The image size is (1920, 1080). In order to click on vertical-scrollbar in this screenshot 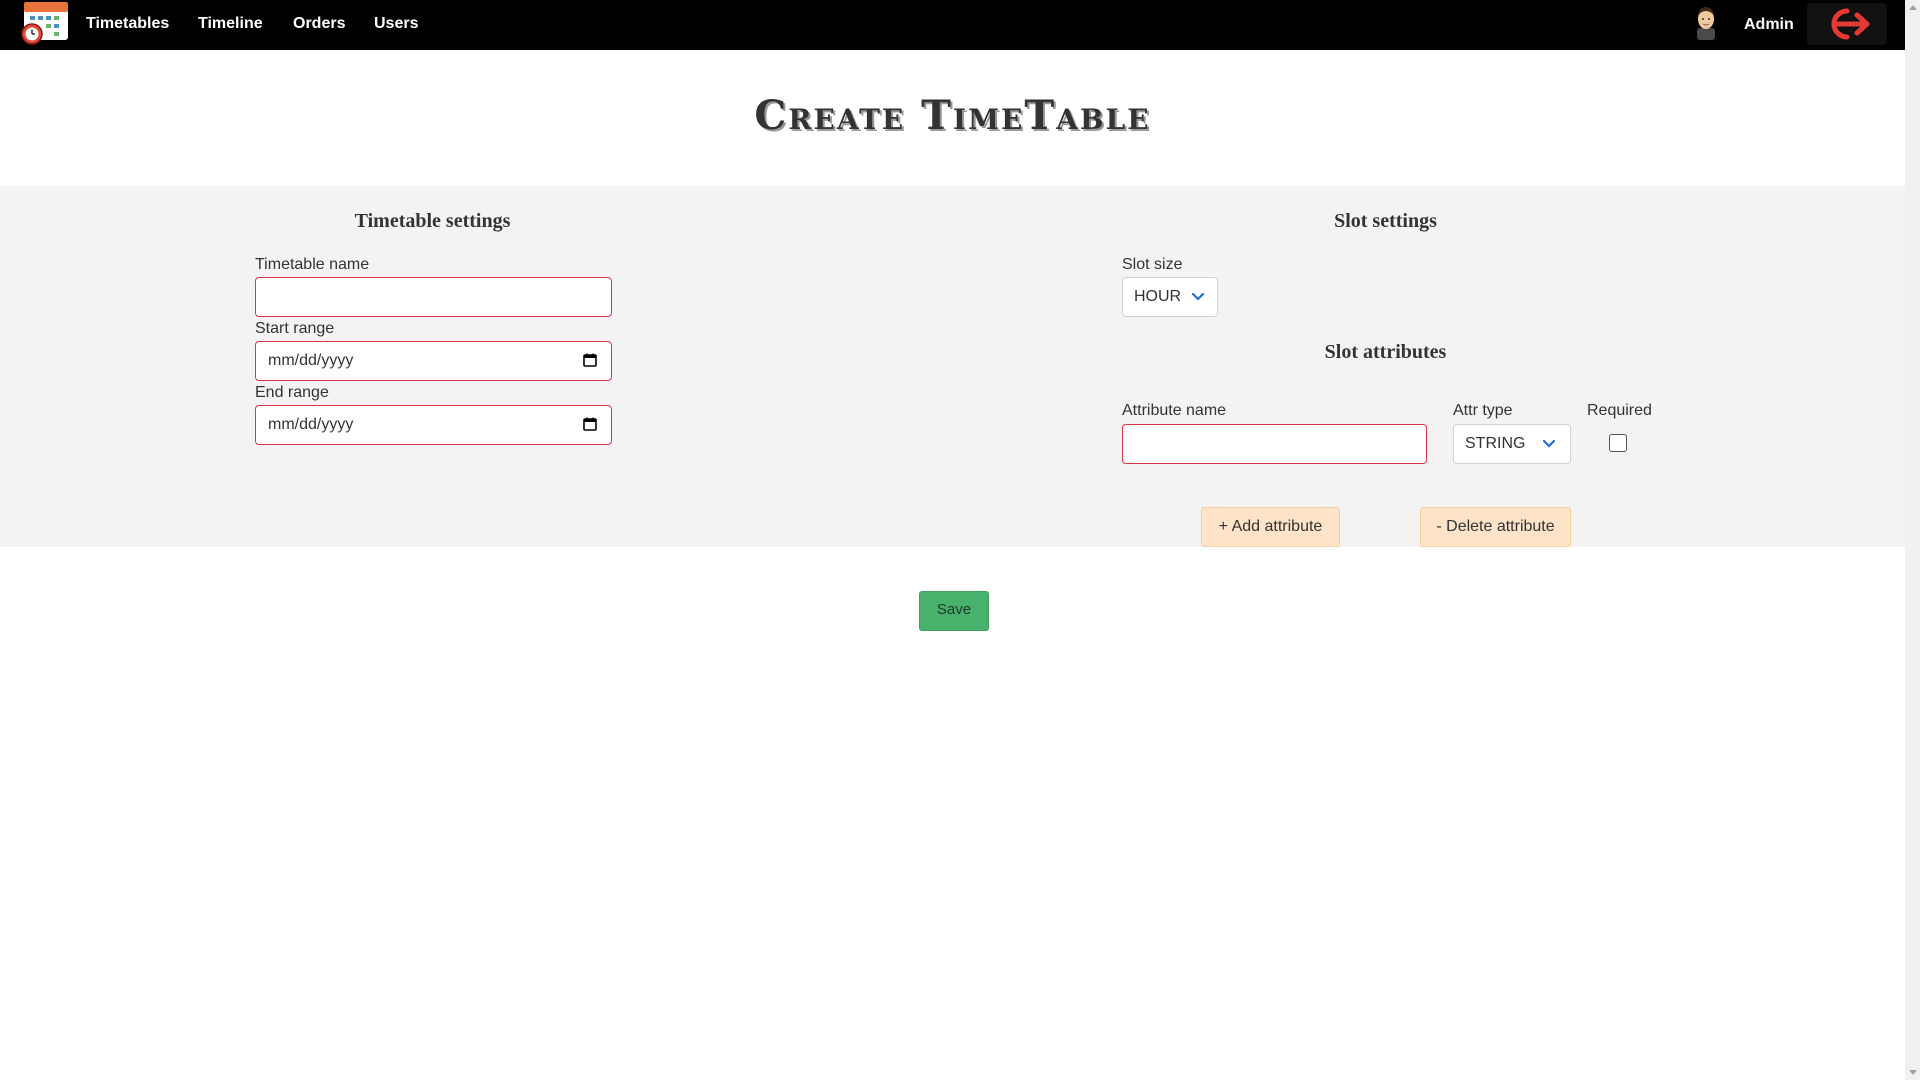, I will do `click(1912, 540)`.